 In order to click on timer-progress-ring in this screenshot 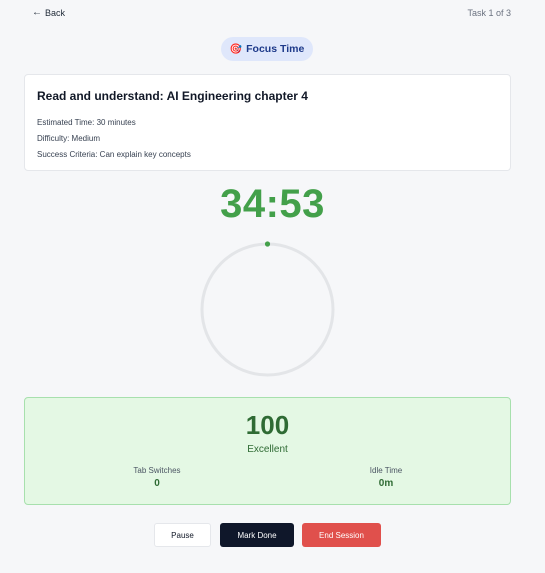, I will do `click(267, 309)`.